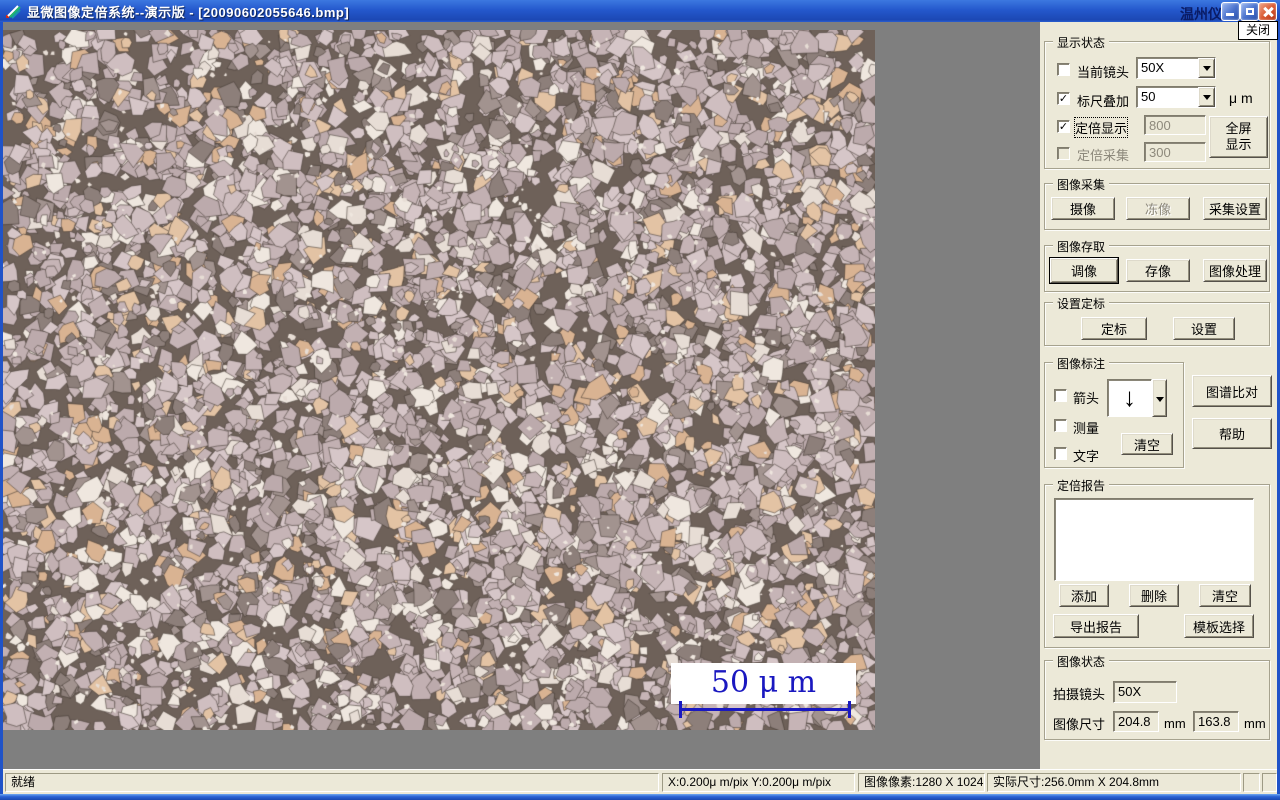 The image size is (1280, 800). Describe the element at coordinates (188, 12) in the screenshot. I see `window-title: 显微图像定倍系统--演示版 - [20090602055646.bmp]` at that location.